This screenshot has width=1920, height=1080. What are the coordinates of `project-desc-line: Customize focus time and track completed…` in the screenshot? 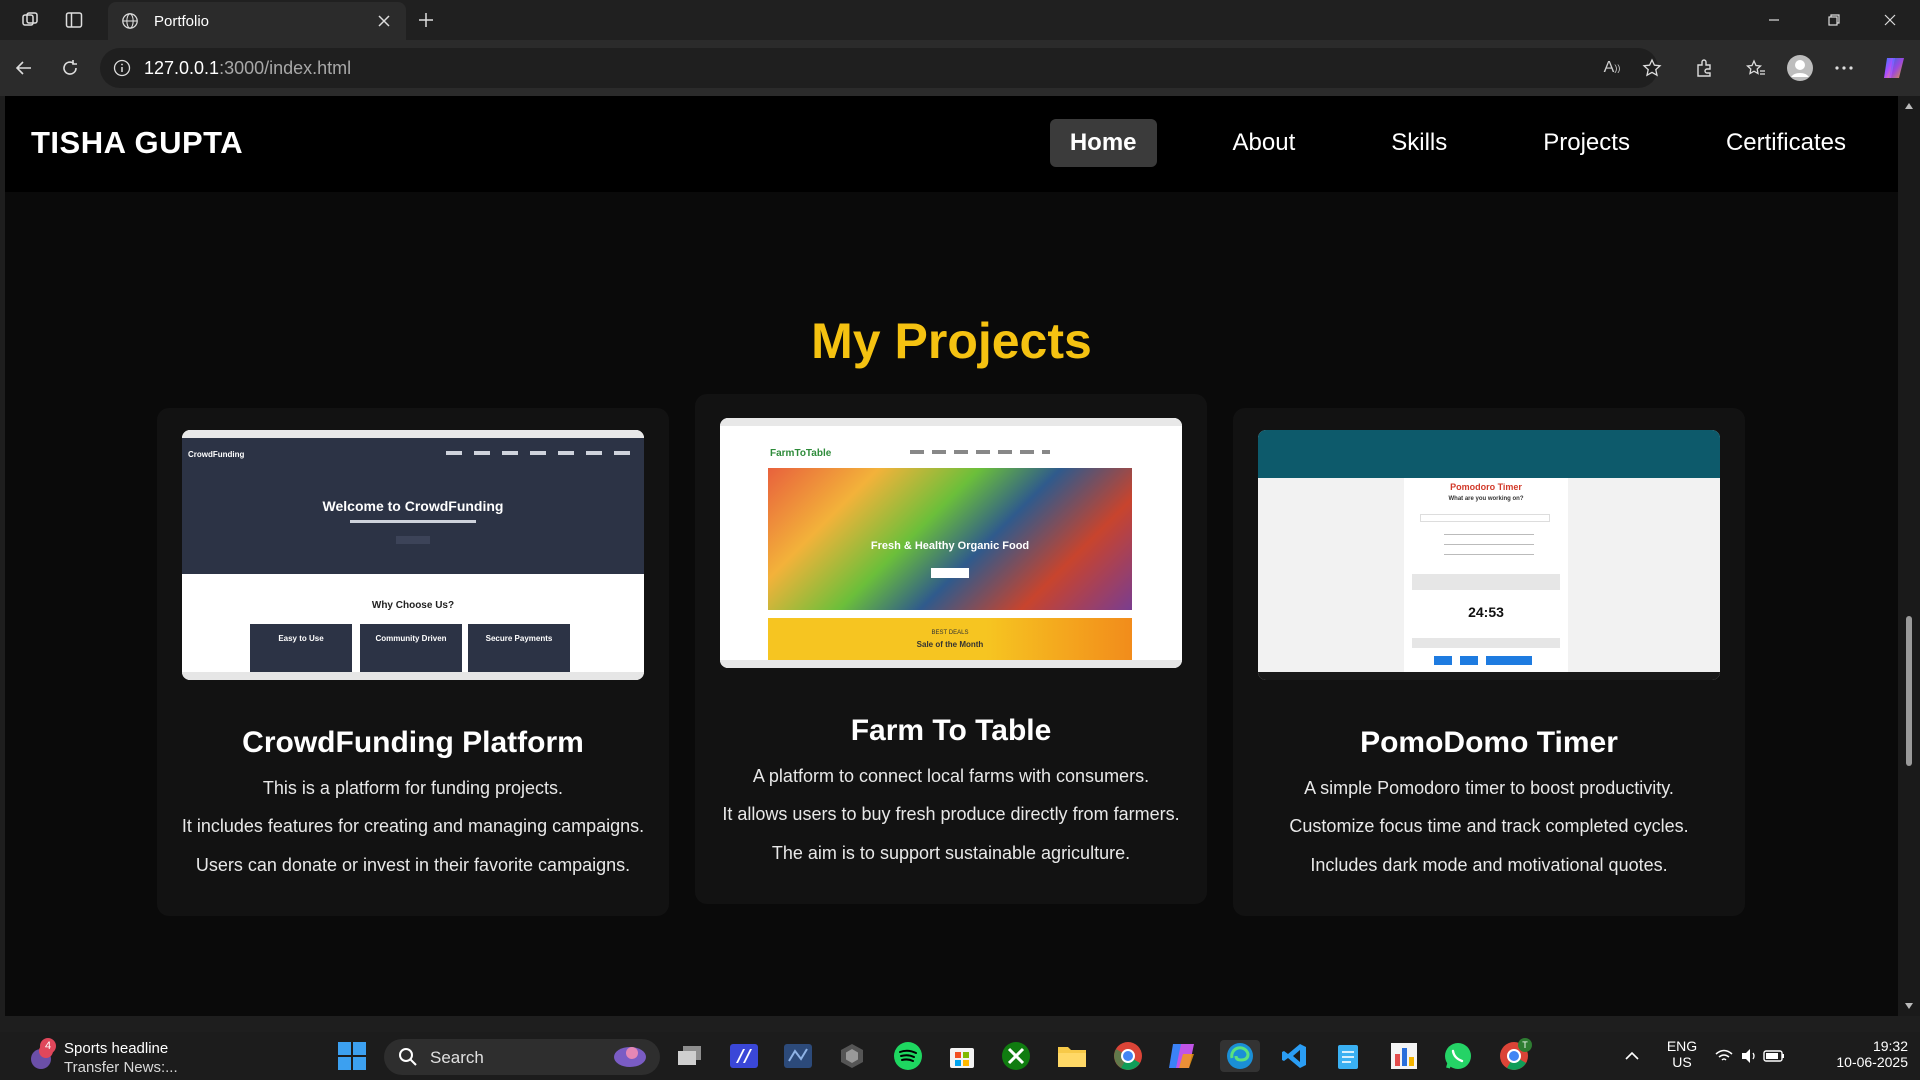 It's located at (1489, 826).